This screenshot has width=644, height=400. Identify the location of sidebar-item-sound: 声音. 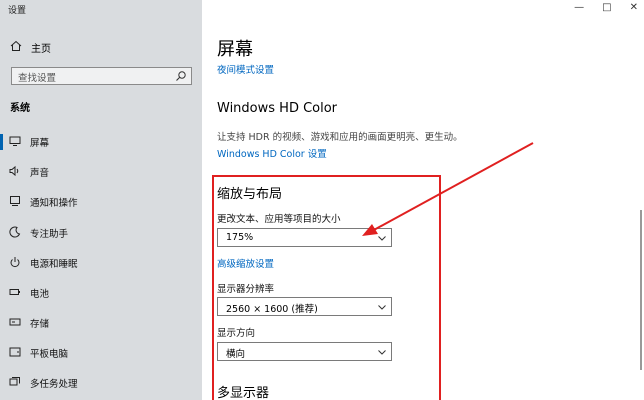
(101, 172).